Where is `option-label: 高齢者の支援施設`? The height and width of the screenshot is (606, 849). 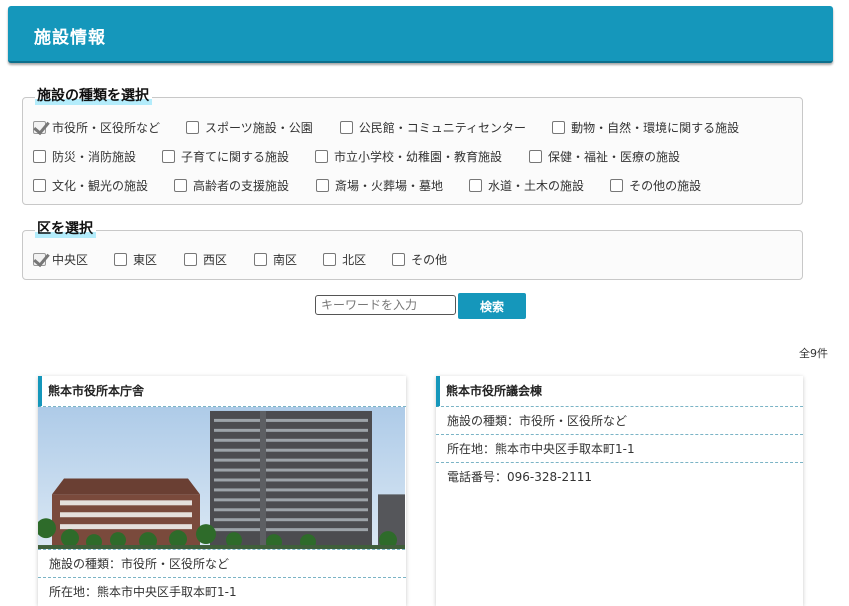 option-label: 高齢者の支援施設 is located at coordinates (241, 186).